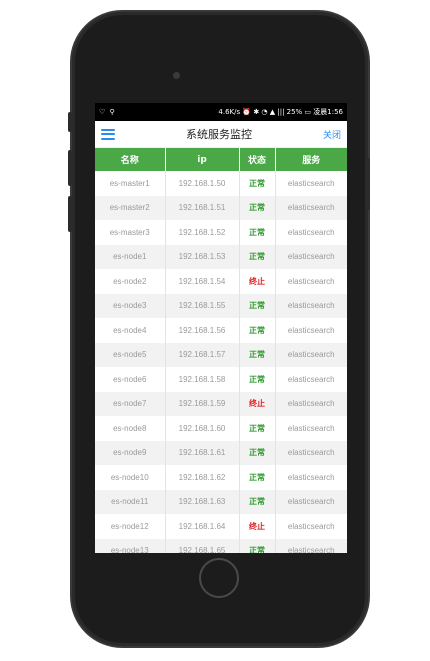  What do you see at coordinates (130, 526) in the screenshot?
I see `cell-name: es-node12` at bounding box center [130, 526].